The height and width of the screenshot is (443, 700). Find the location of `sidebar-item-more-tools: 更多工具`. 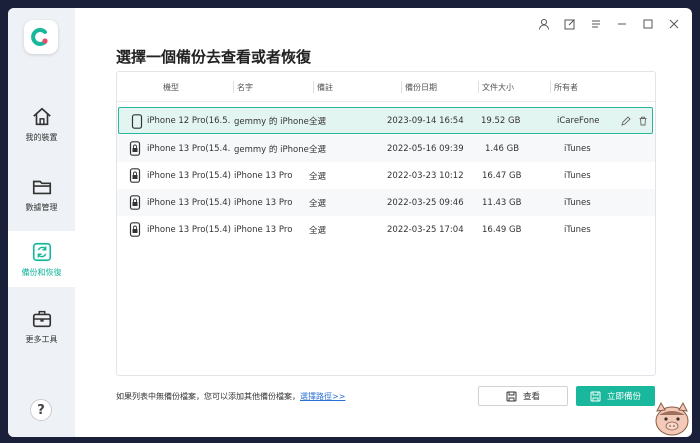

sidebar-item-more-tools: 更多工具 is located at coordinates (41, 326).